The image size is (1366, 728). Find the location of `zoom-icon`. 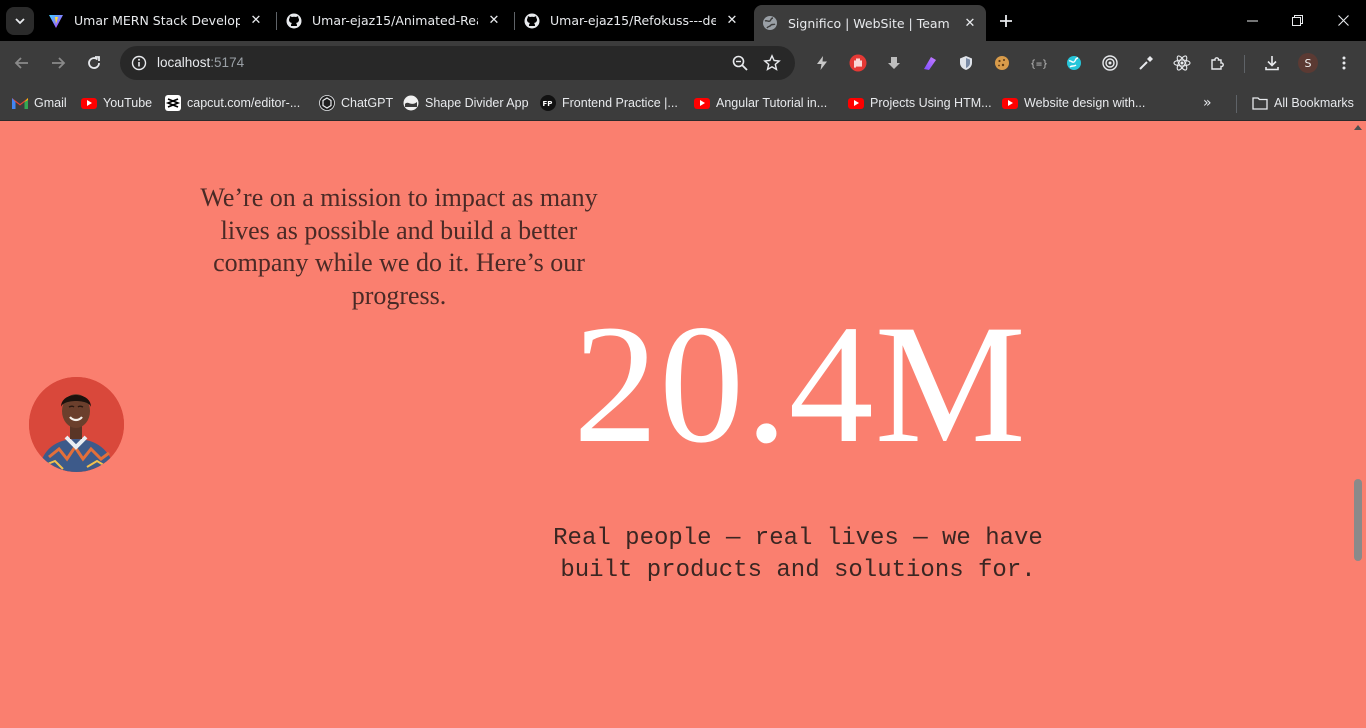

zoom-icon is located at coordinates (740, 63).